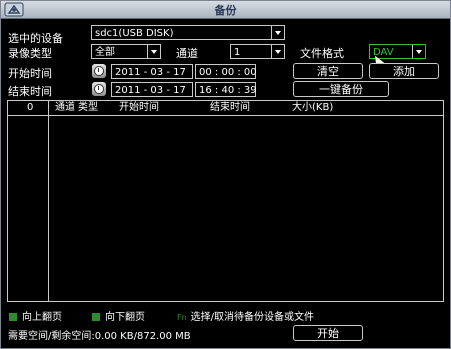 The height and width of the screenshot is (349, 451). Describe the element at coordinates (328, 333) in the screenshot. I see `start-button: 开始` at that location.